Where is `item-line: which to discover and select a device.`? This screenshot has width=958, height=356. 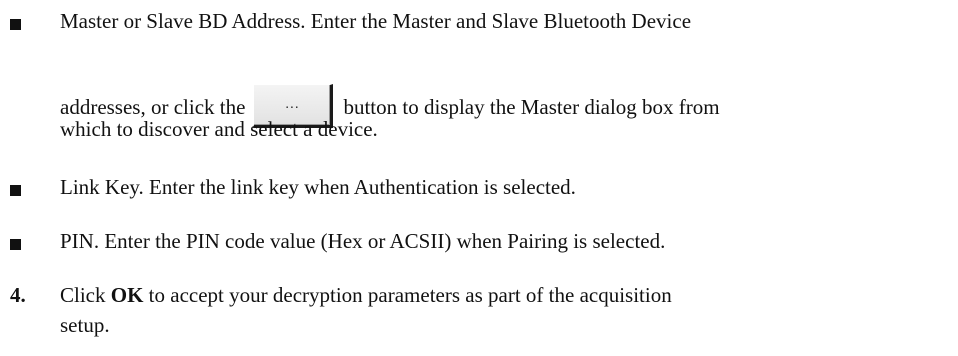 item-line: which to discover and select a device. is located at coordinates (219, 129).